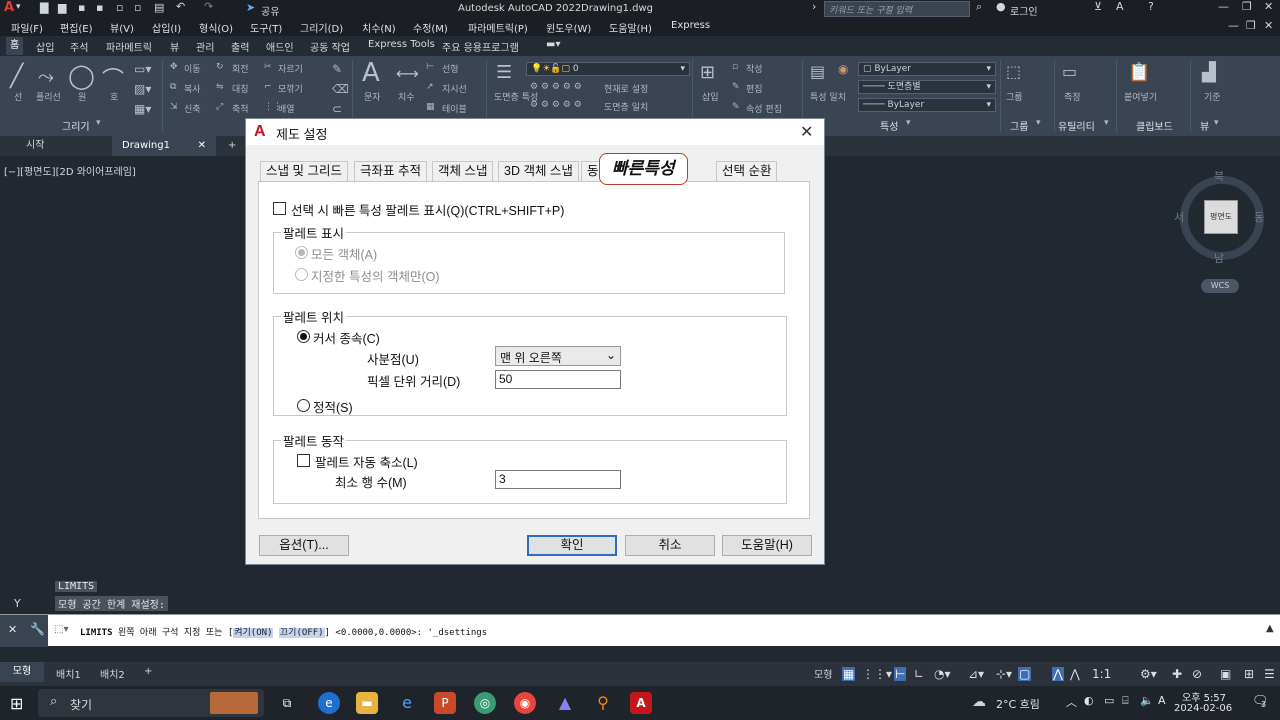 This screenshot has height=720, width=1280. Describe the element at coordinates (337, 109) in the screenshot. I see `offset-icon: ⊂` at that location.